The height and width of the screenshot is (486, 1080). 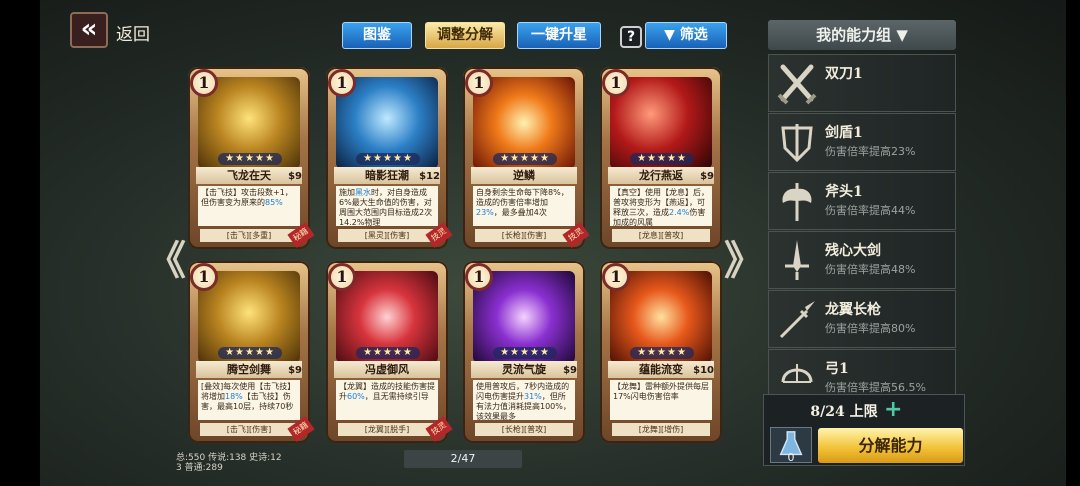 What do you see at coordinates (249, 400) in the screenshot?
I see `card-description: [叠效]每次使用【击飞技】将增加18%【击飞技】伤害，最高10层，持续70秒` at bounding box center [249, 400].